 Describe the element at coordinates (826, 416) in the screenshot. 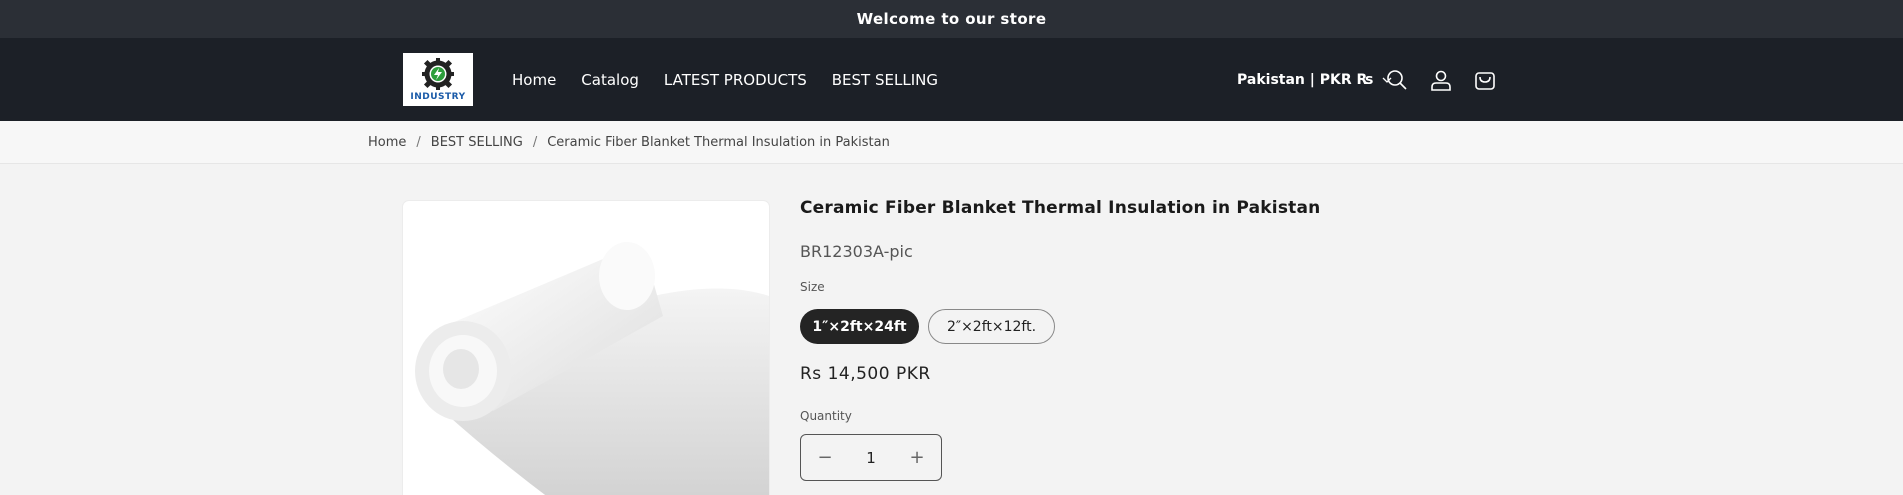

I see `quantity-label: Quantity` at that location.